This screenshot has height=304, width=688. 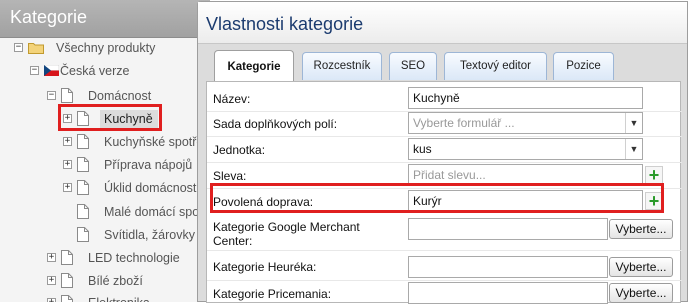 I want to click on tree-item-czech-version: − Česká verze, so click(x=120, y=71).